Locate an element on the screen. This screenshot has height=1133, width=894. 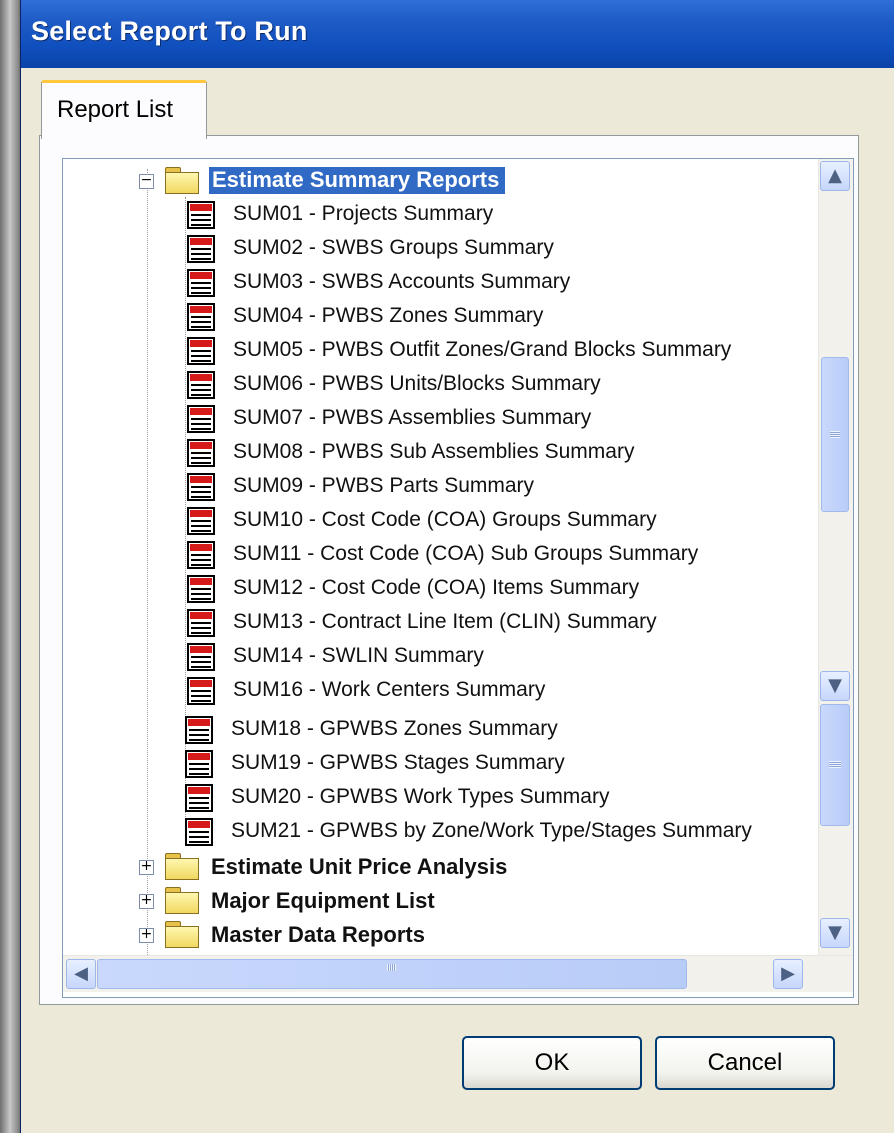
vertical-scrollbar-bottom: ▼ is located at coordinates (835, 834).